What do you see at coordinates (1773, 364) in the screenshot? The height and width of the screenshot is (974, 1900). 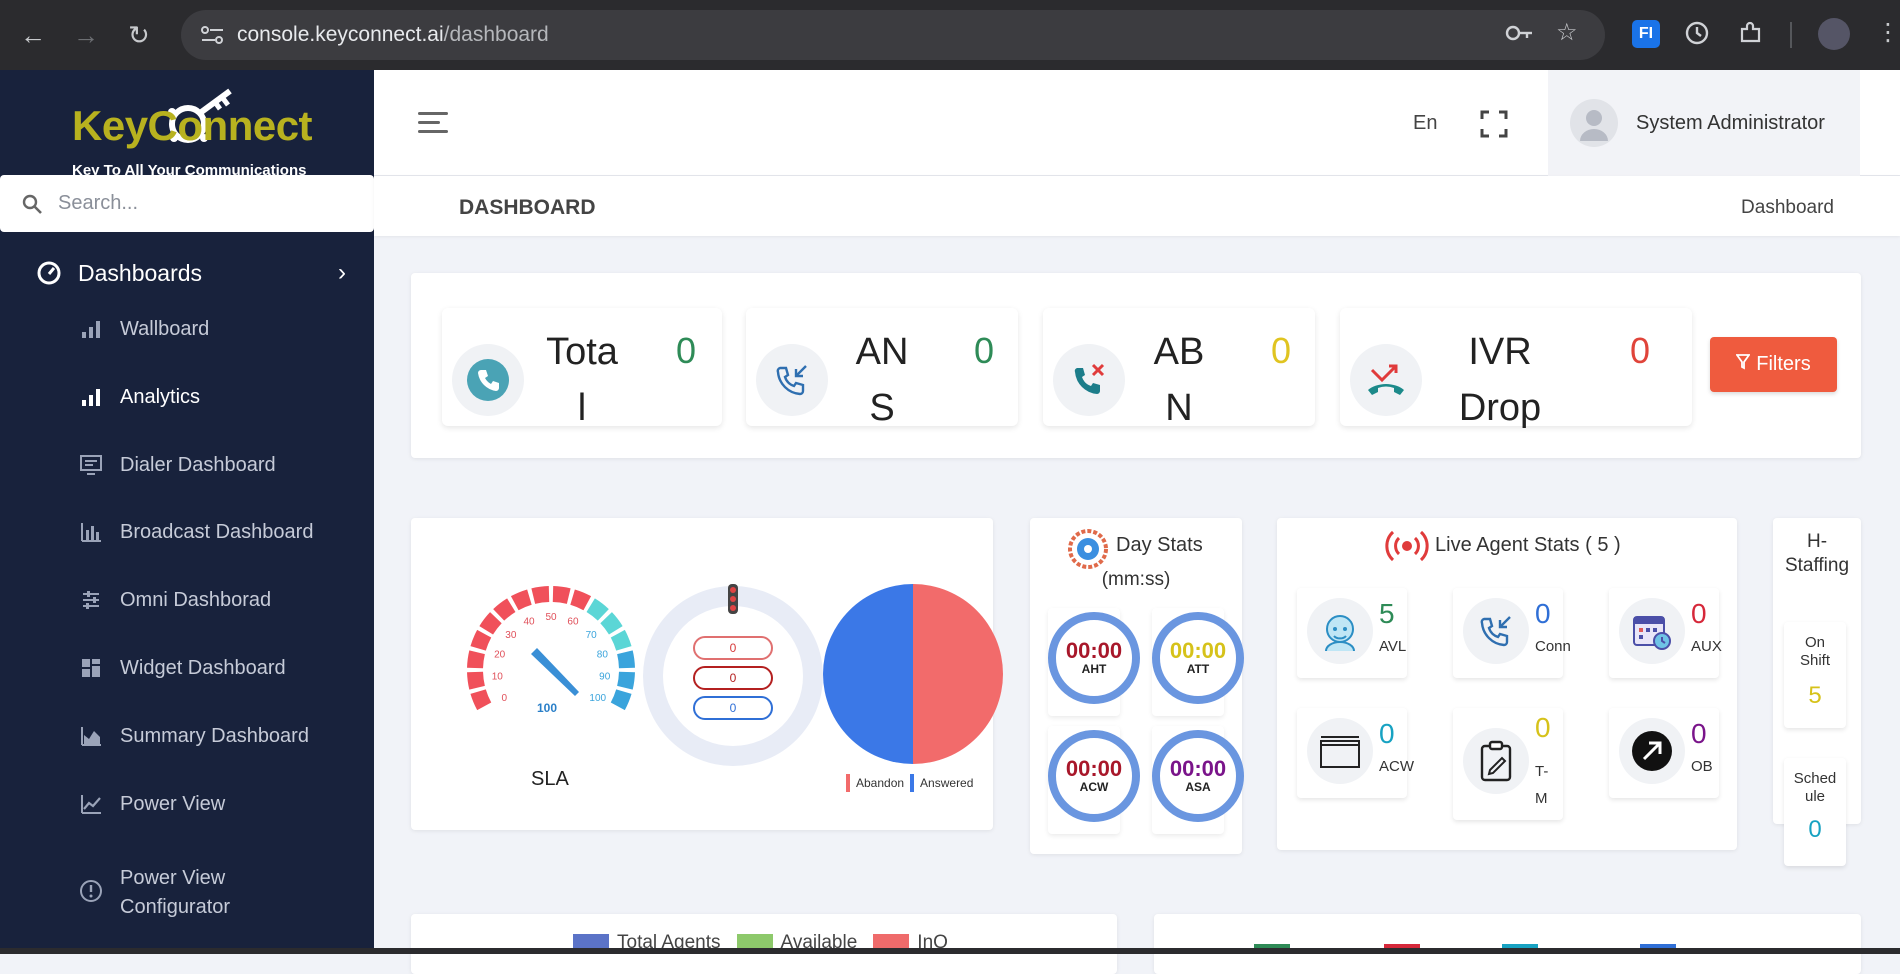 I see `filters-button: Filters` at bounding box center [1773, 364].